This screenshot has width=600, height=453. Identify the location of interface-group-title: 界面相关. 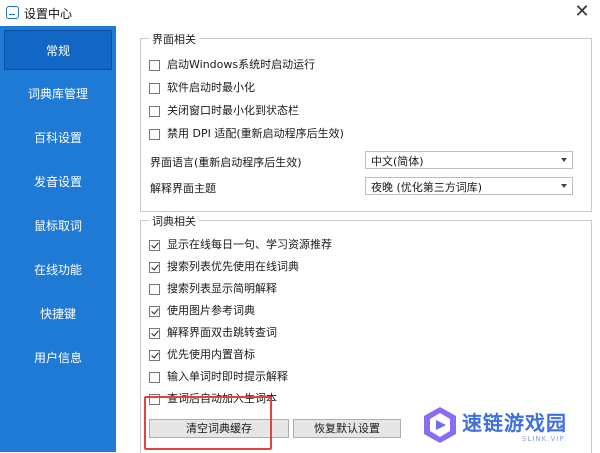
(174, 39).